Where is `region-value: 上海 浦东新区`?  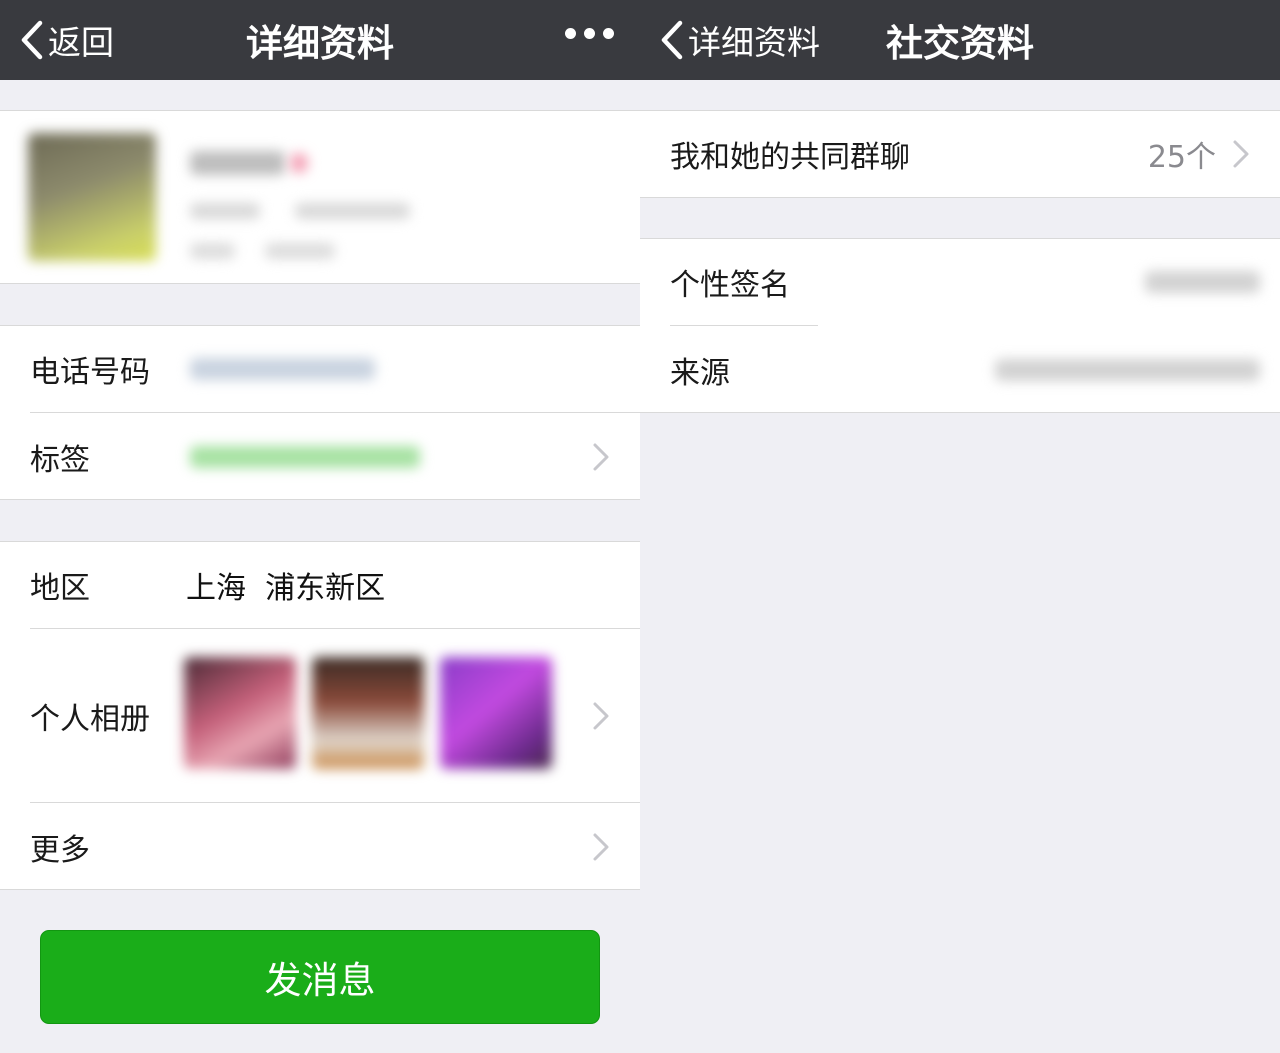
region-value: 上海 浦东新区 is located at coordinates (286, 588).